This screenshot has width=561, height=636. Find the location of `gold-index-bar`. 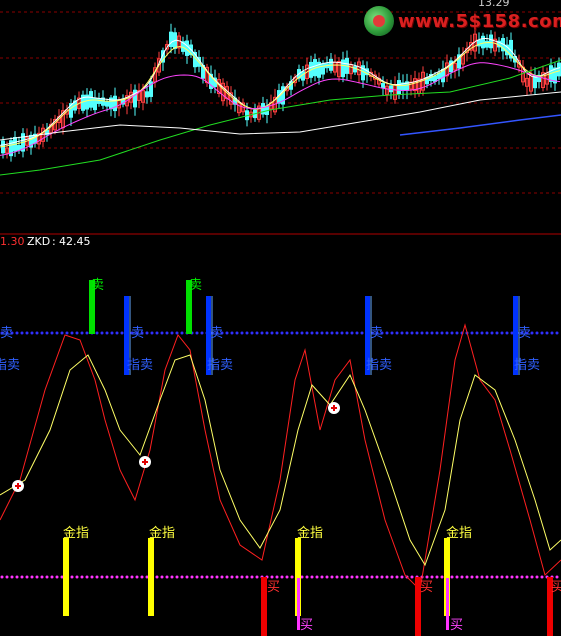

gold-index-bar is located at coordinates (66, 577).